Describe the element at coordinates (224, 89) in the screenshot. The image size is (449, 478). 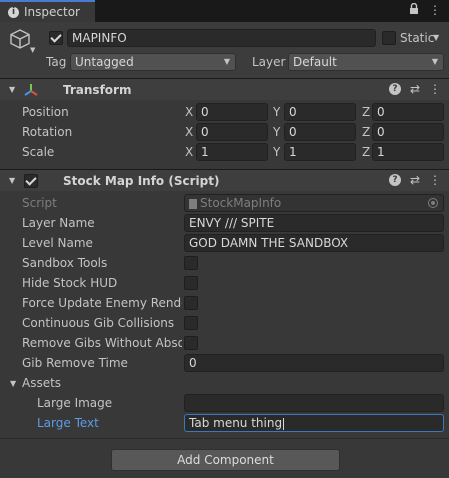
I see `transform-header: ▼ Transform ? ⇄ ⋮` at that location.